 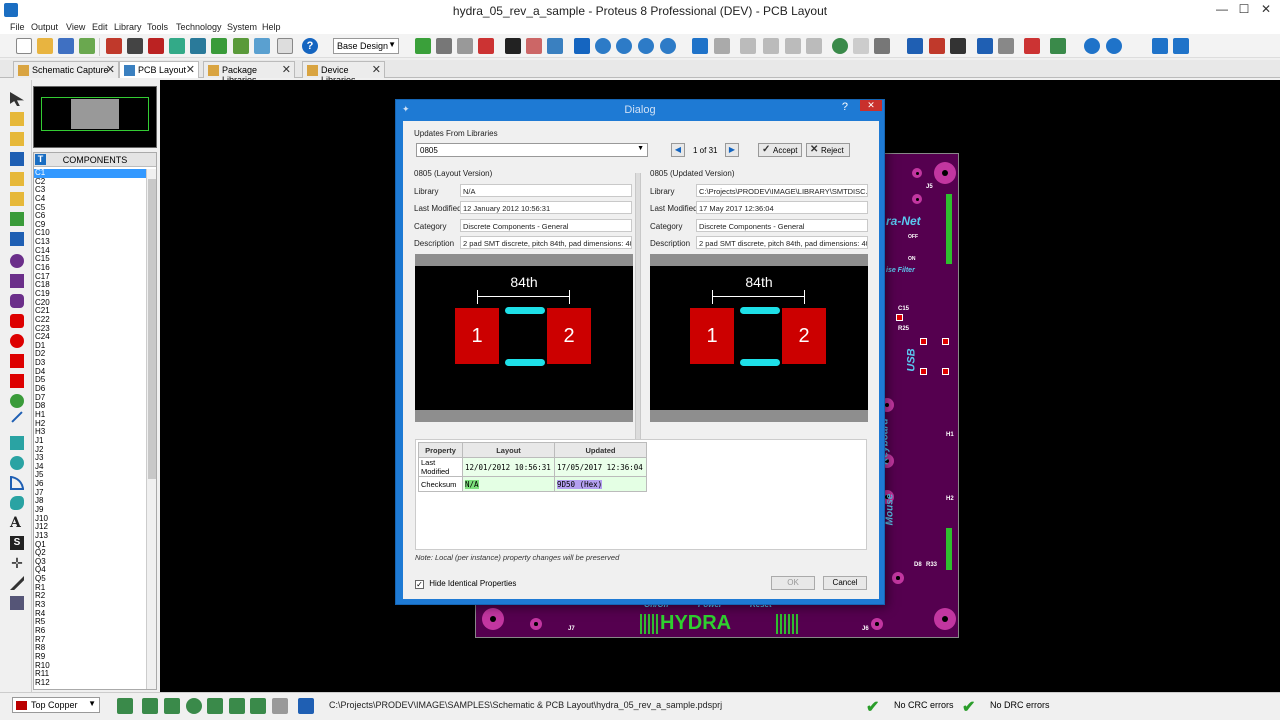 What do you see at coordinates (513, 46) in the screenshot?
I see `metric-toggle-icon` at bounding box center [513, 46].